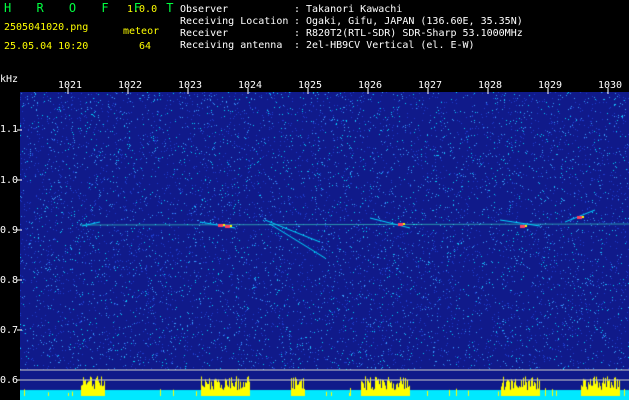 The height and width of the screenshot is (400, 629). What do you see at coordinates (204, 9) in the screenshot?
I see `info-key-observer: Observer` at bounding box center [204, 9].